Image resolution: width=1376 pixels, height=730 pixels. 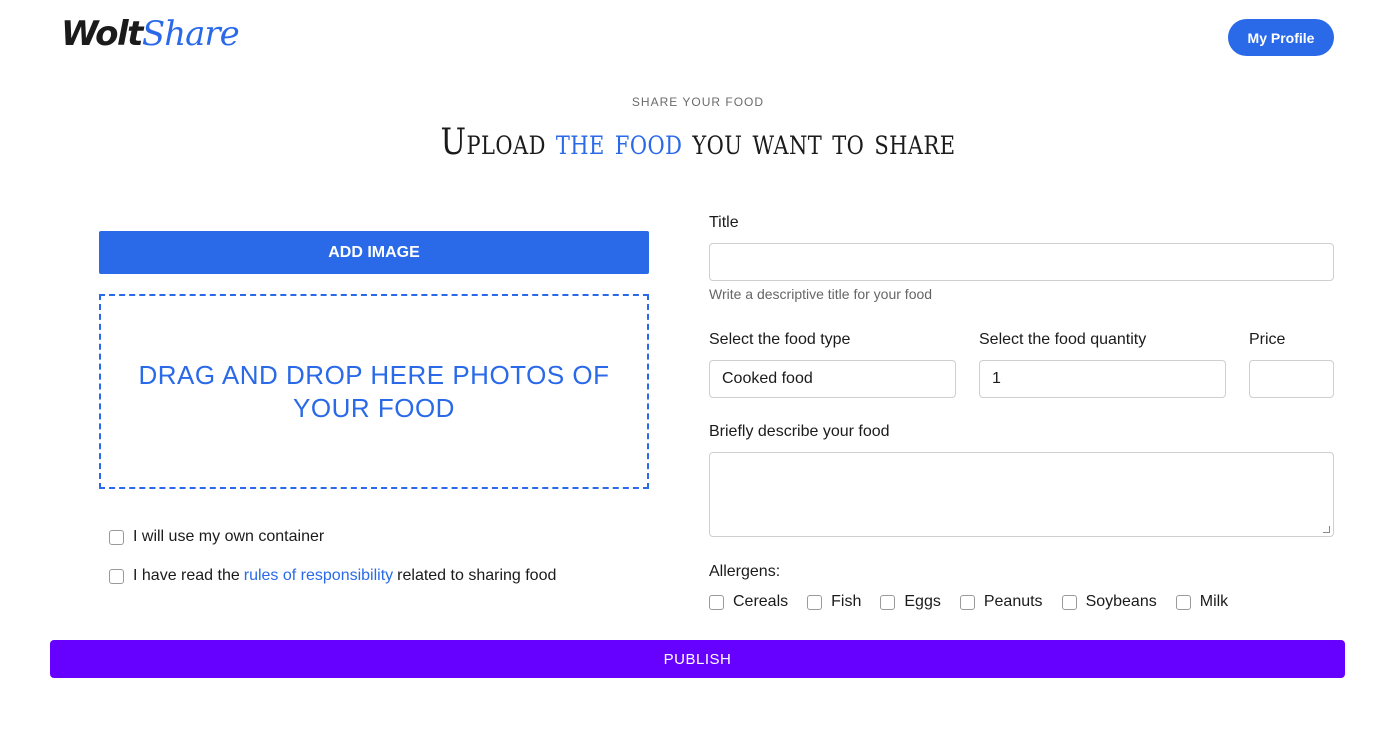 What do you see at coordinates (1063, 339) in the screenshot?
I see `food-quantity-label: Select the food quantity` at bounding box center [1063, 339].